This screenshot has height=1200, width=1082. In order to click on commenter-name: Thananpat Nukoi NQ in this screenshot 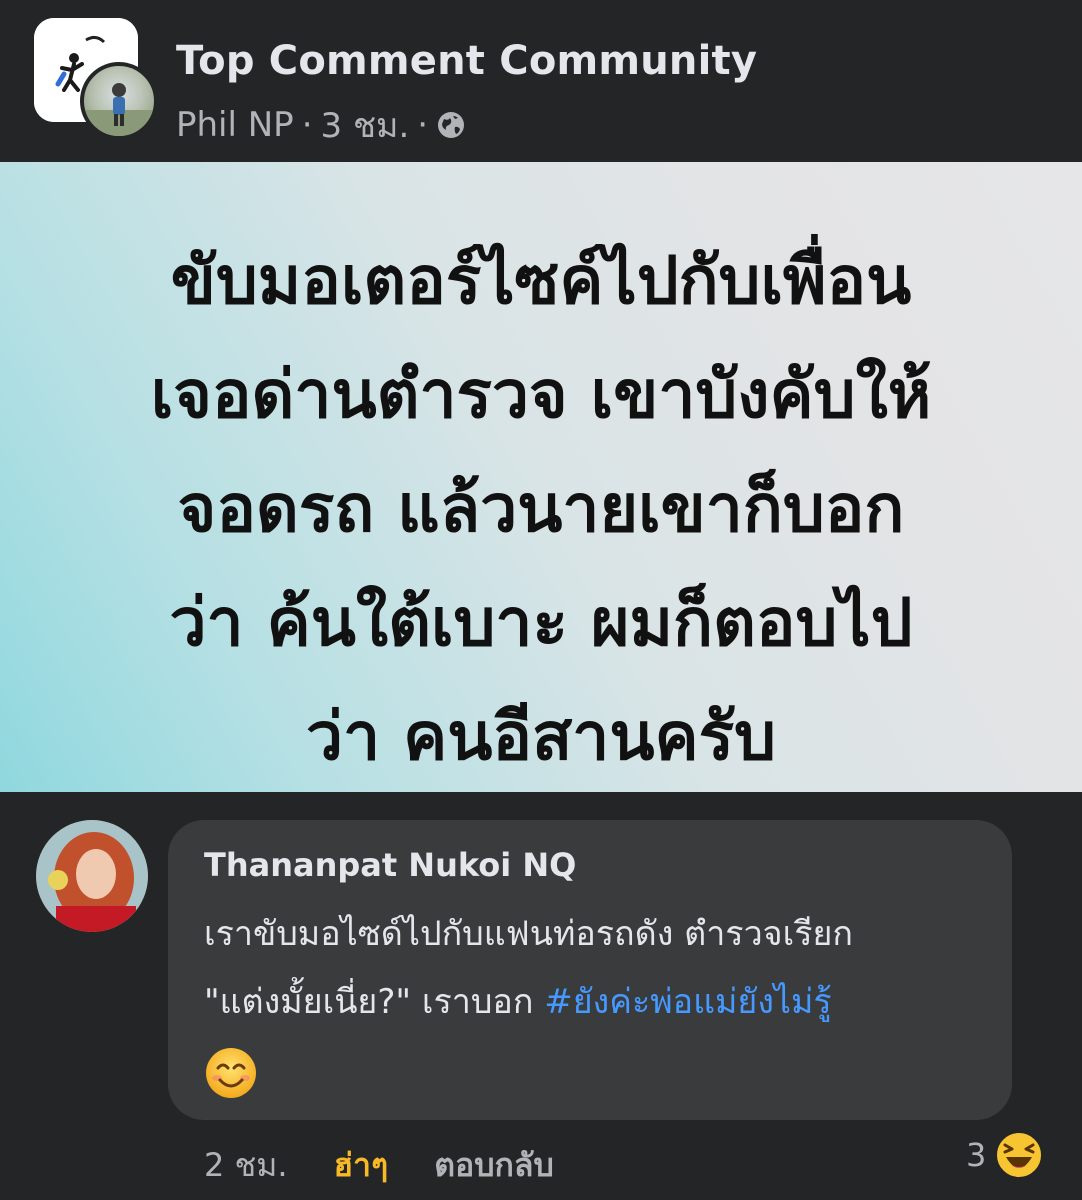, I will do `click(390, 865)`.